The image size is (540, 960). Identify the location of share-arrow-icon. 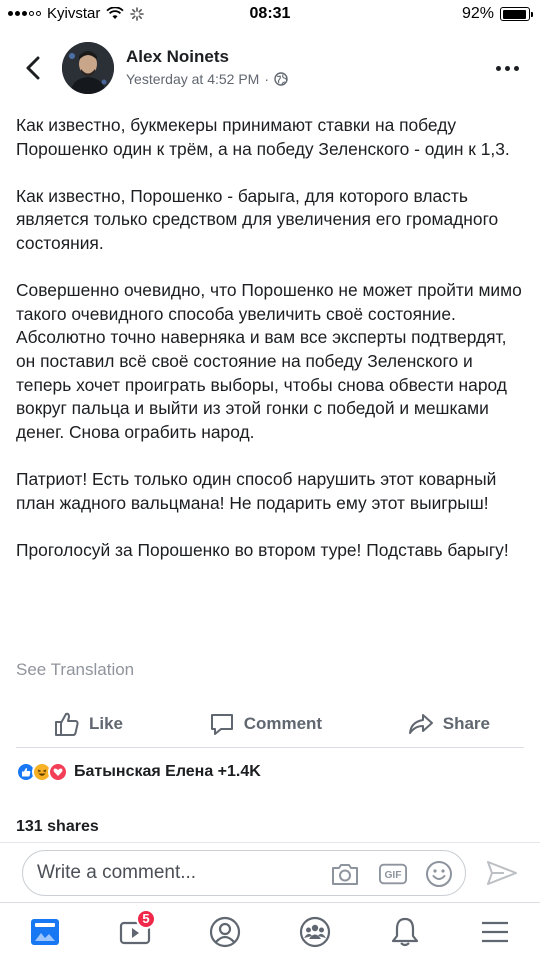
(420, 723).